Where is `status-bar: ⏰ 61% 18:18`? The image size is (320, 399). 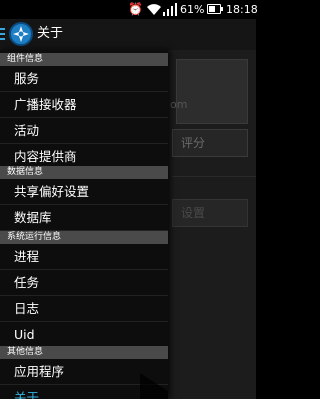 status-bar: ⏰ 61% 18:18 is located at coordinates (129, 9).